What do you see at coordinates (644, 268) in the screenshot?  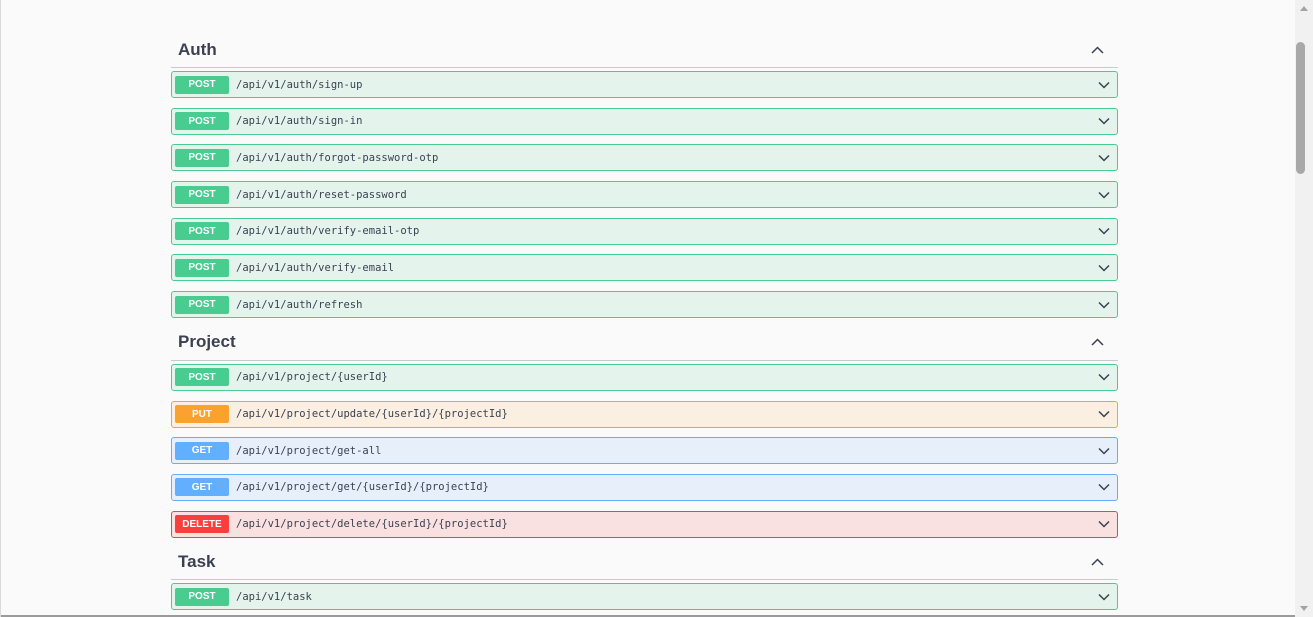 I see `operation-post-verify-email: POST /api/v1/auth/verify-email` at bounding box center [644, 268].